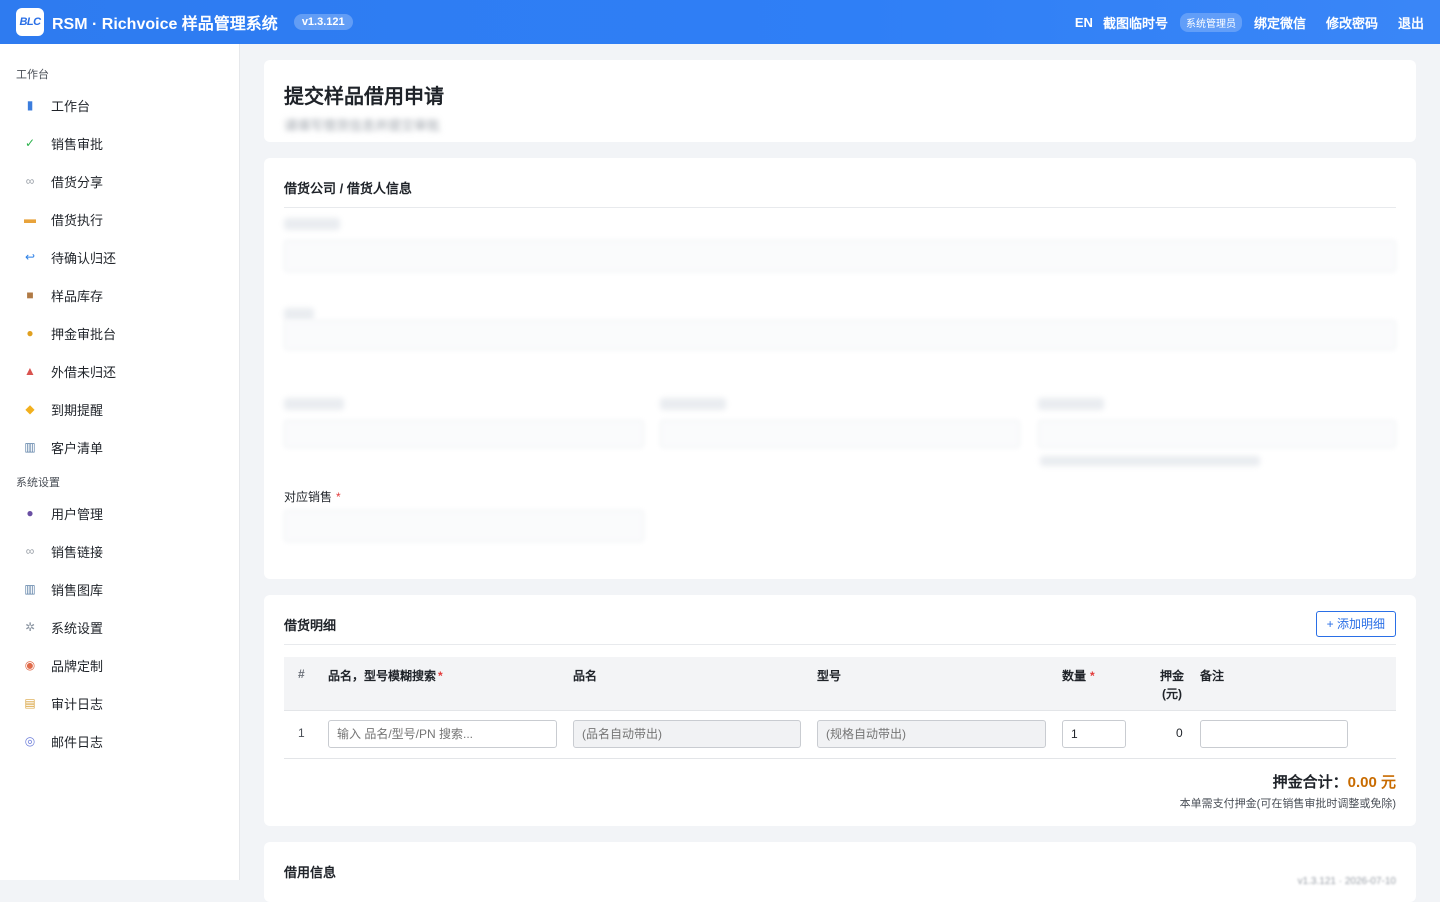 The image size is (1440, 902). Describe the element at coordinates (385, 676) in the screenshot. I see `col-search: 品名，型号模糊搜索 *` at that location.